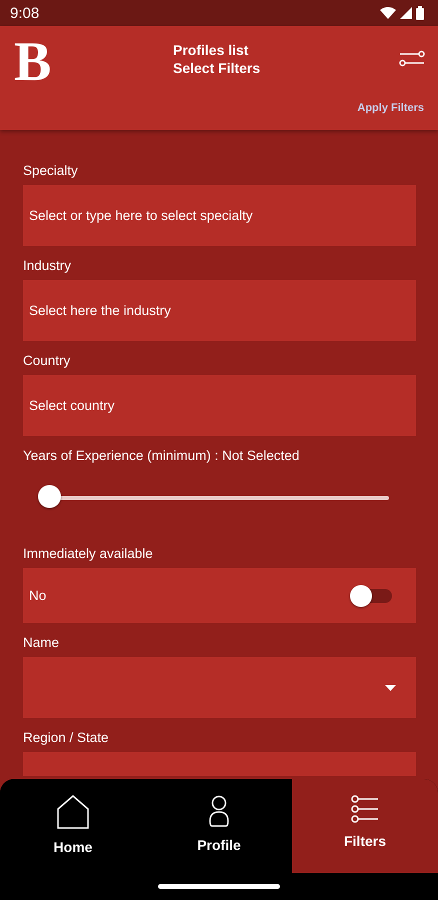  I want to click on field-label: Industry, so click(47, 265).